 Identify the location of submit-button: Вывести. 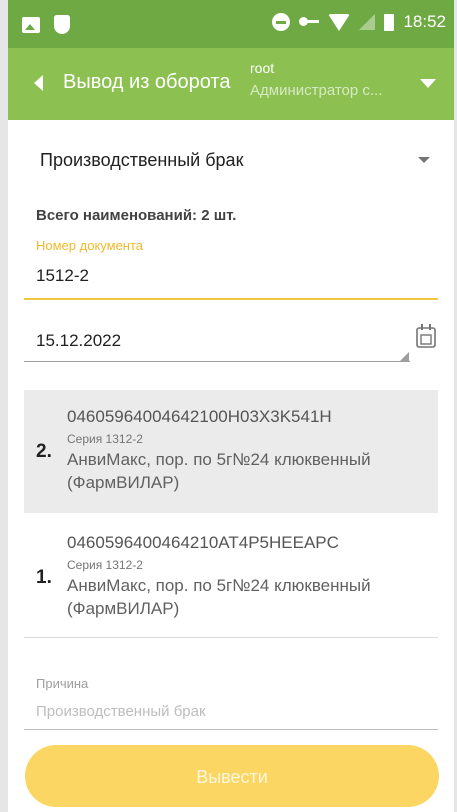
(232, 776).